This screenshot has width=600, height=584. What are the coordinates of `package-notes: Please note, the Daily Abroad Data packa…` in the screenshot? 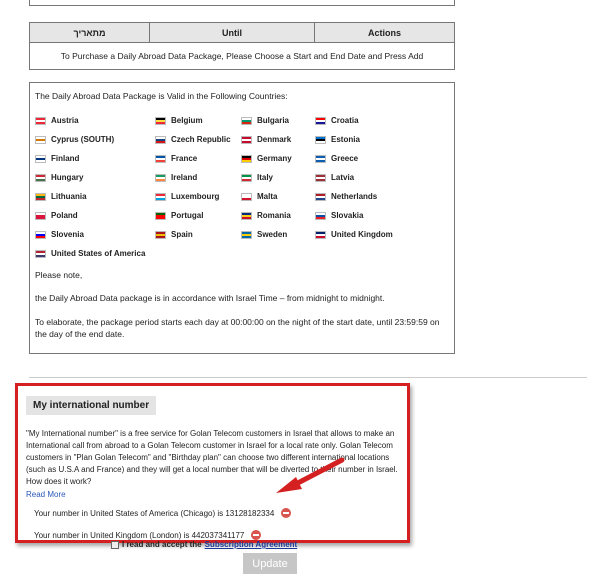 It's located at (242, 304).